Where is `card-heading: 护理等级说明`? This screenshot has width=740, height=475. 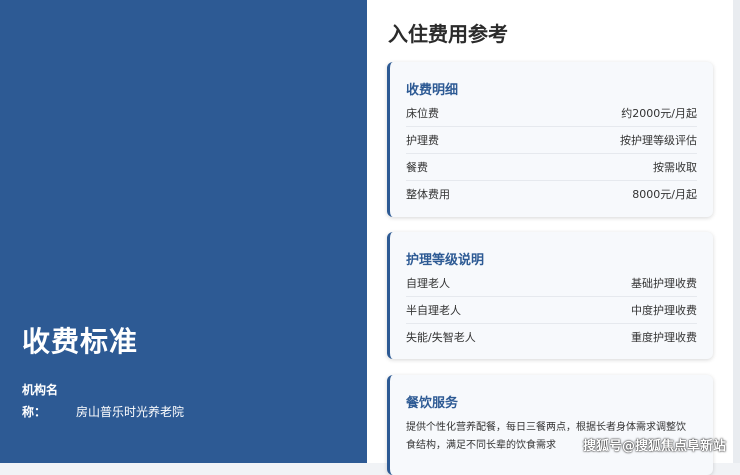 card-heading: 护理等级说明 is located at coordinates (445, 260).